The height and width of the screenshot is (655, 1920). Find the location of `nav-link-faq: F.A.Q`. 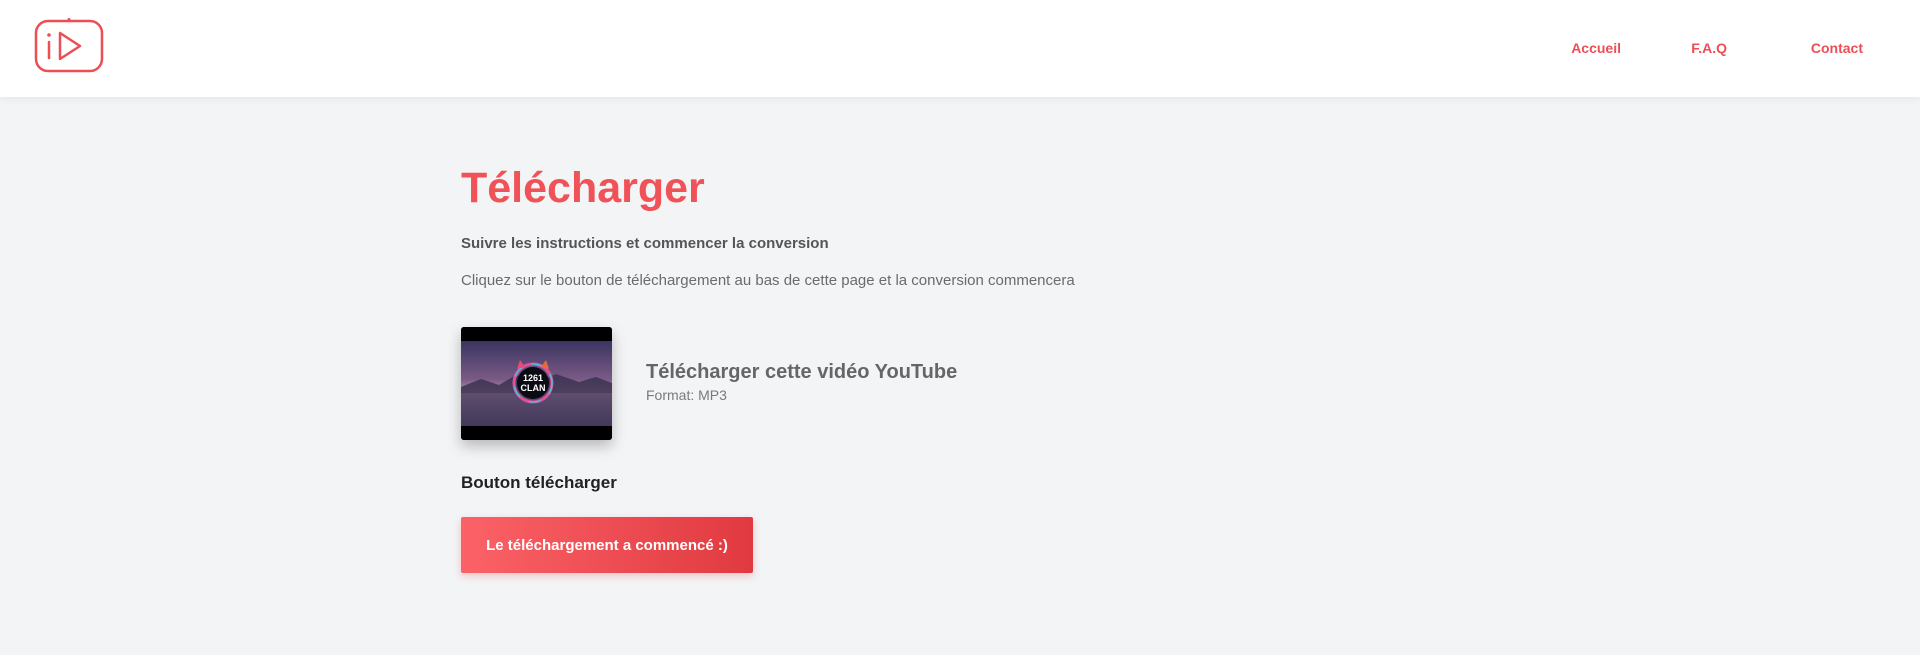

nav-link-faq: F.A.Q is located at coordinates (1709, 48).